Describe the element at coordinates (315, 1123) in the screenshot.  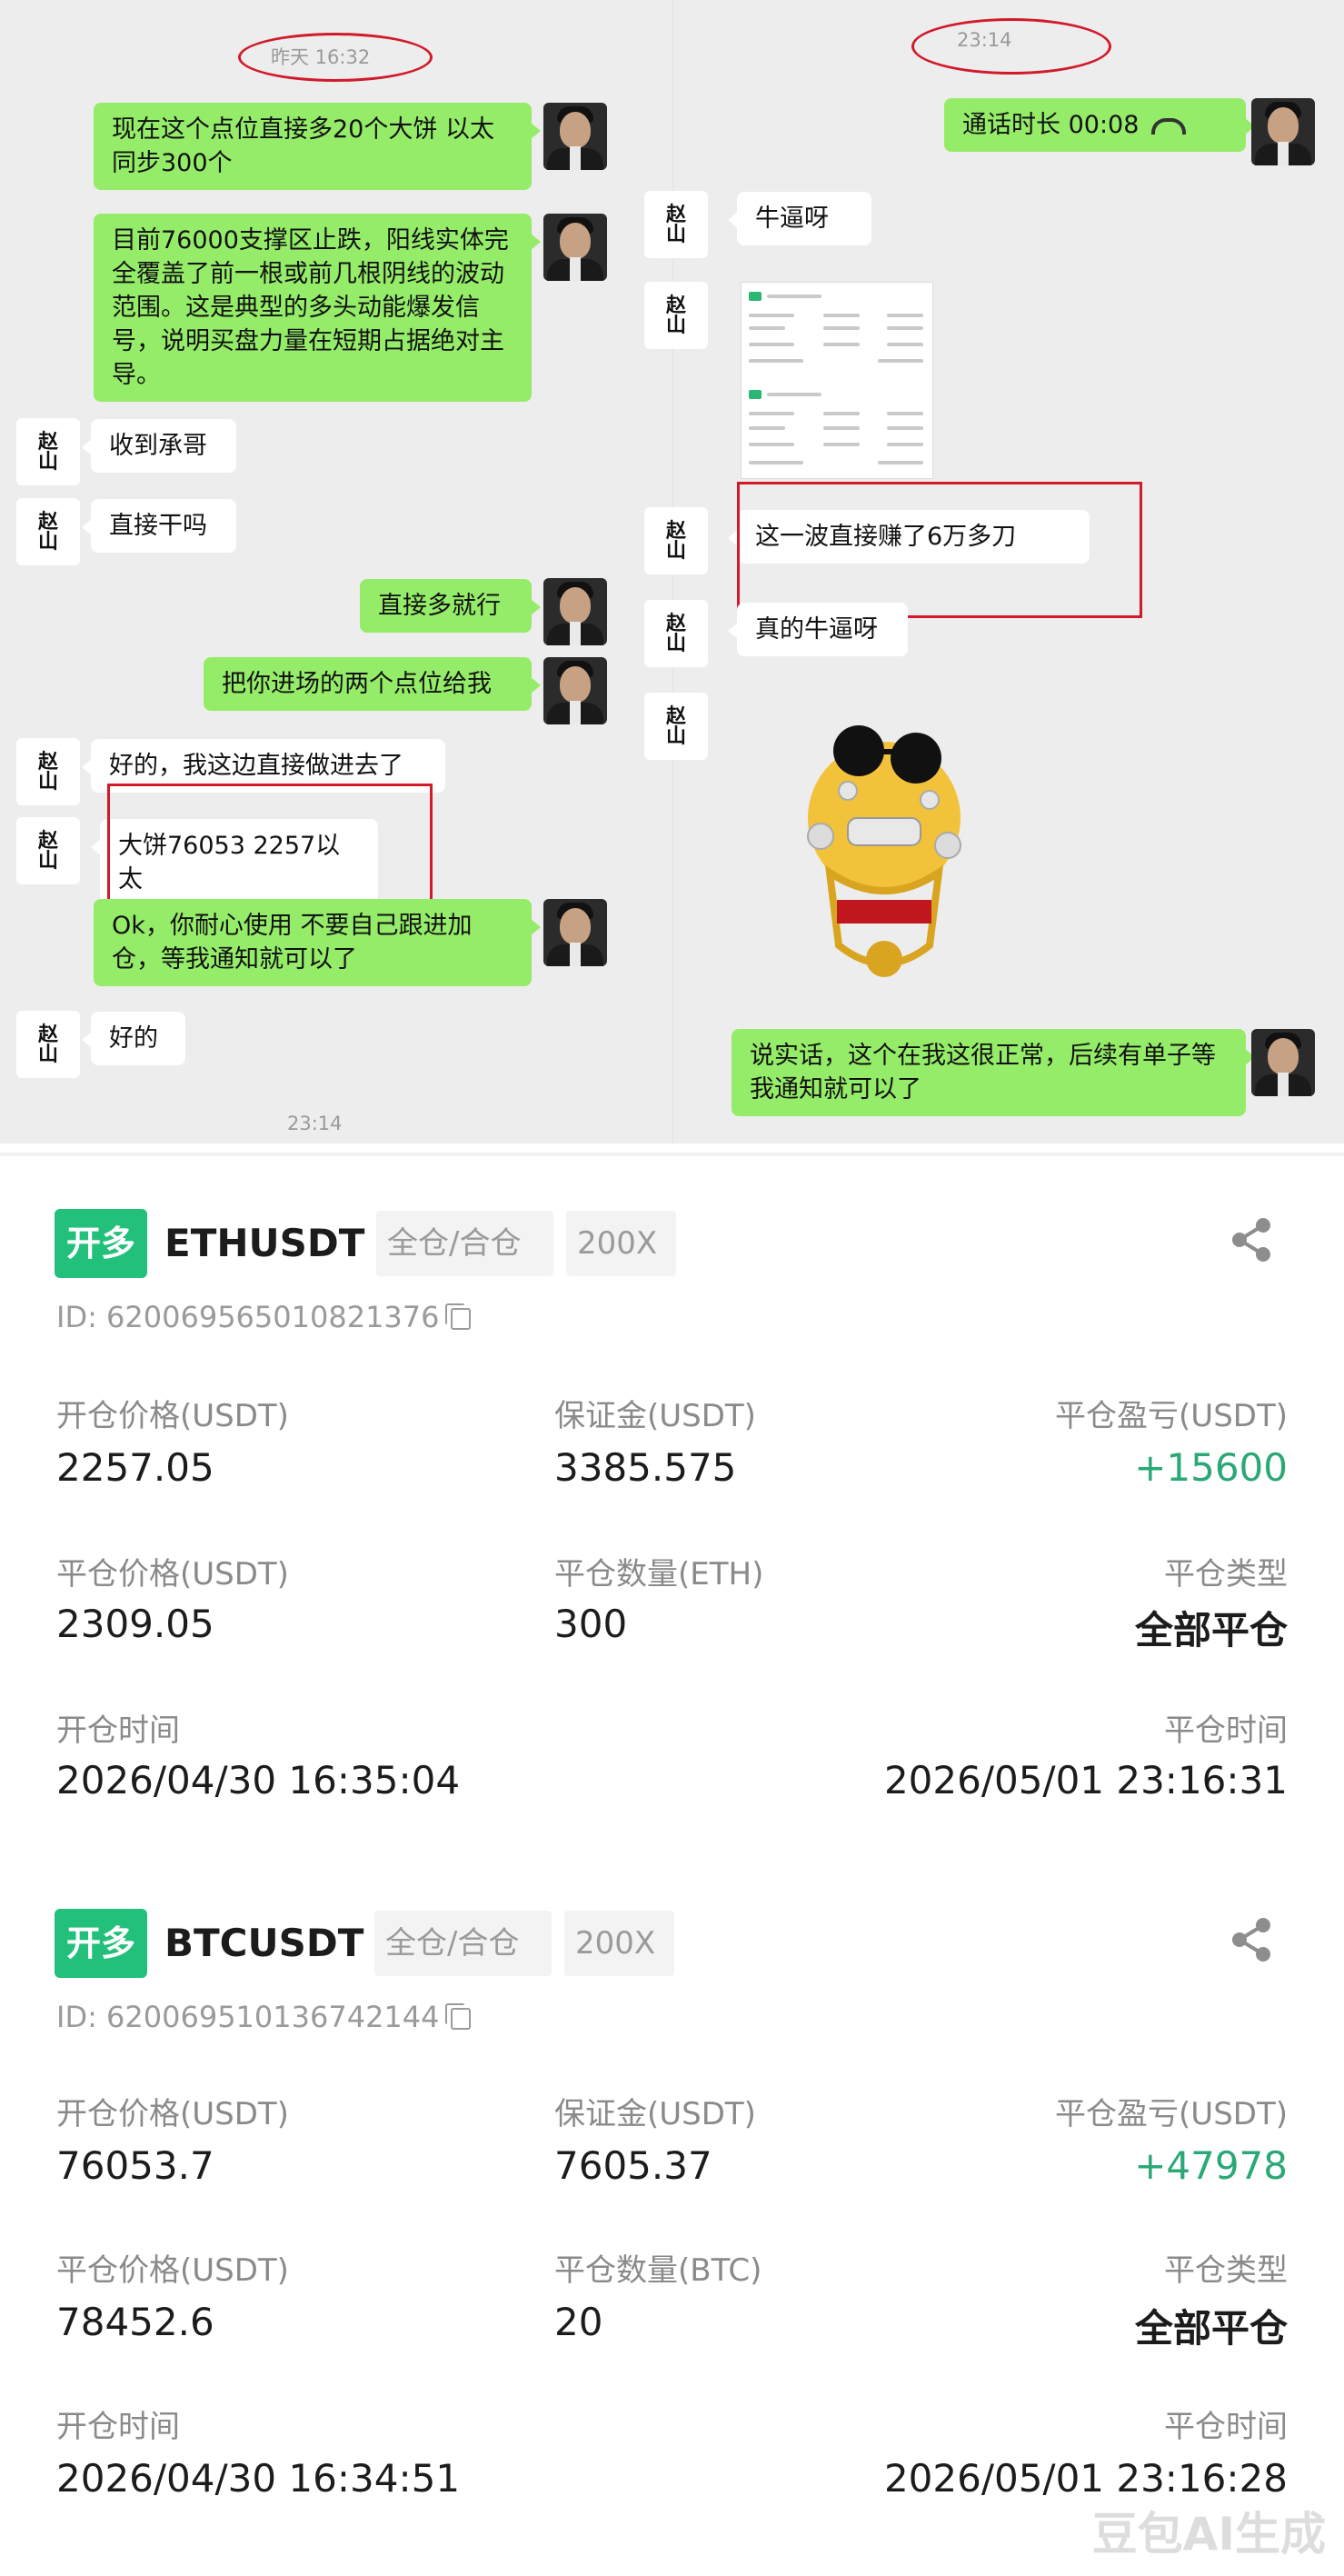
I see `timestamp: 23:14` at that location.